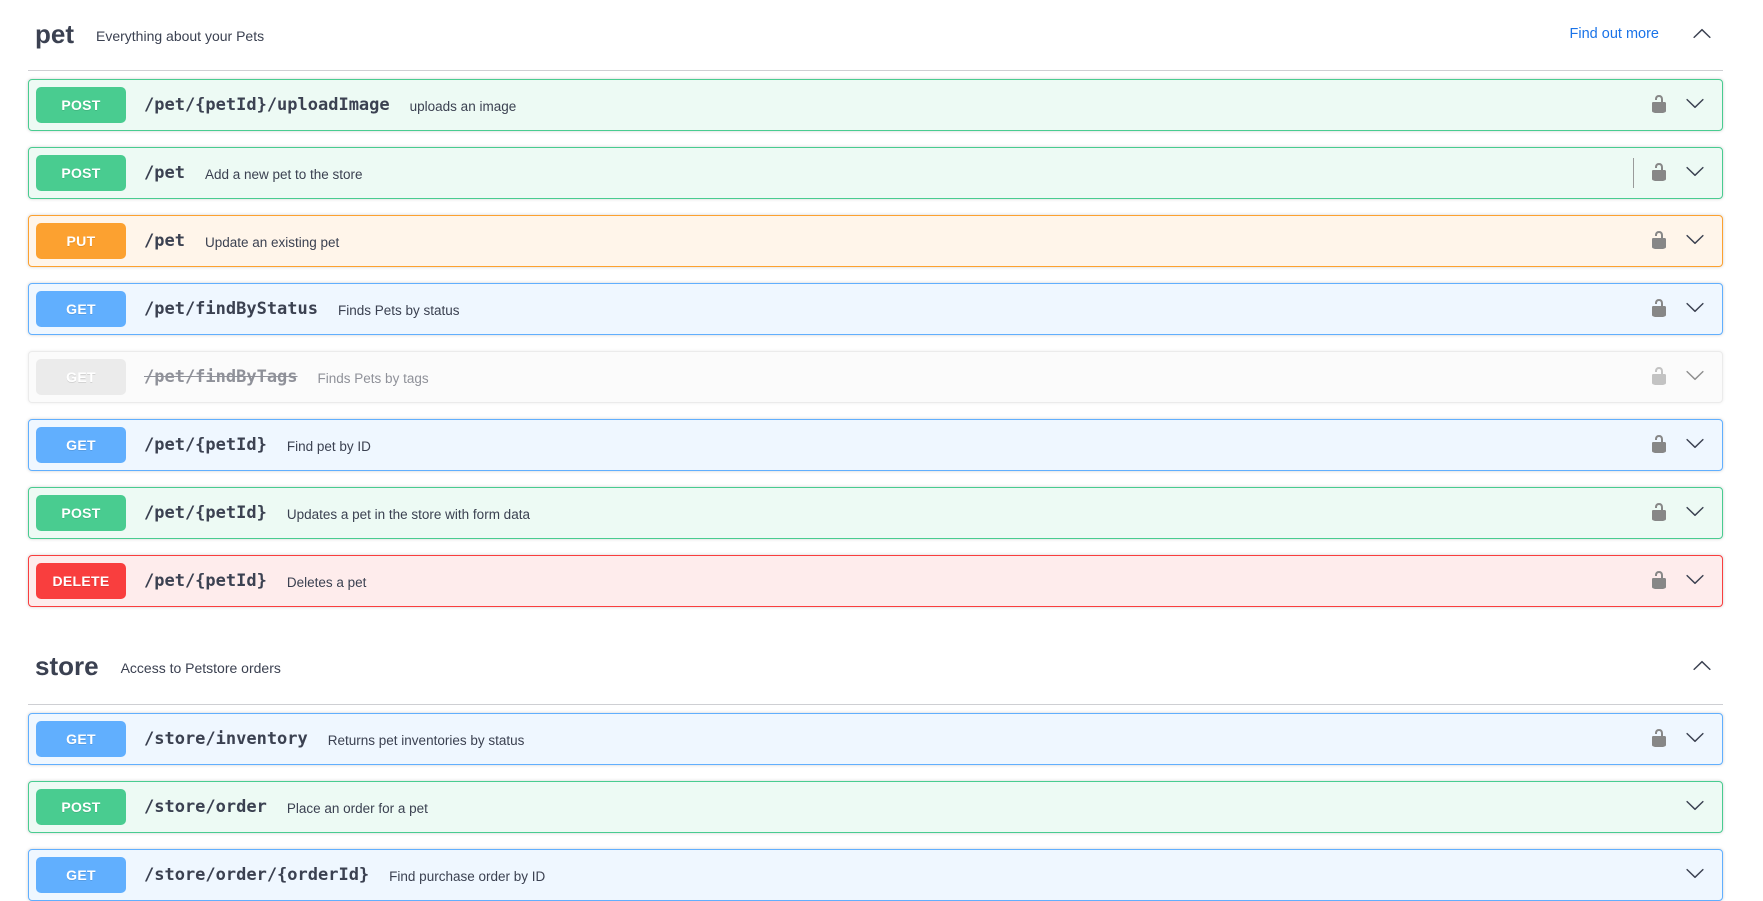  What do you see at coordinates (875, 581) in the screenshot?
I see `operation-delete-row: DELETE /pet/{petId} Deletes a pet` at bounding box center [875, 581].